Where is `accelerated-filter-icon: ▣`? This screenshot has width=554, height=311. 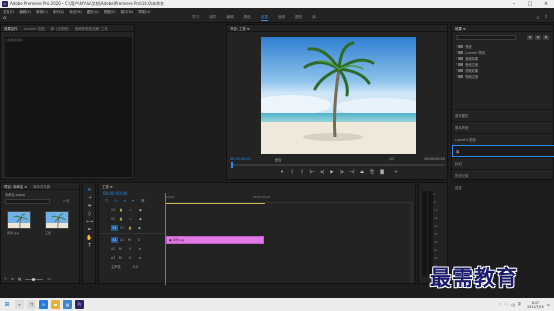
accelerated-filter-icon: ▣ is located at coordinates (530, 37).